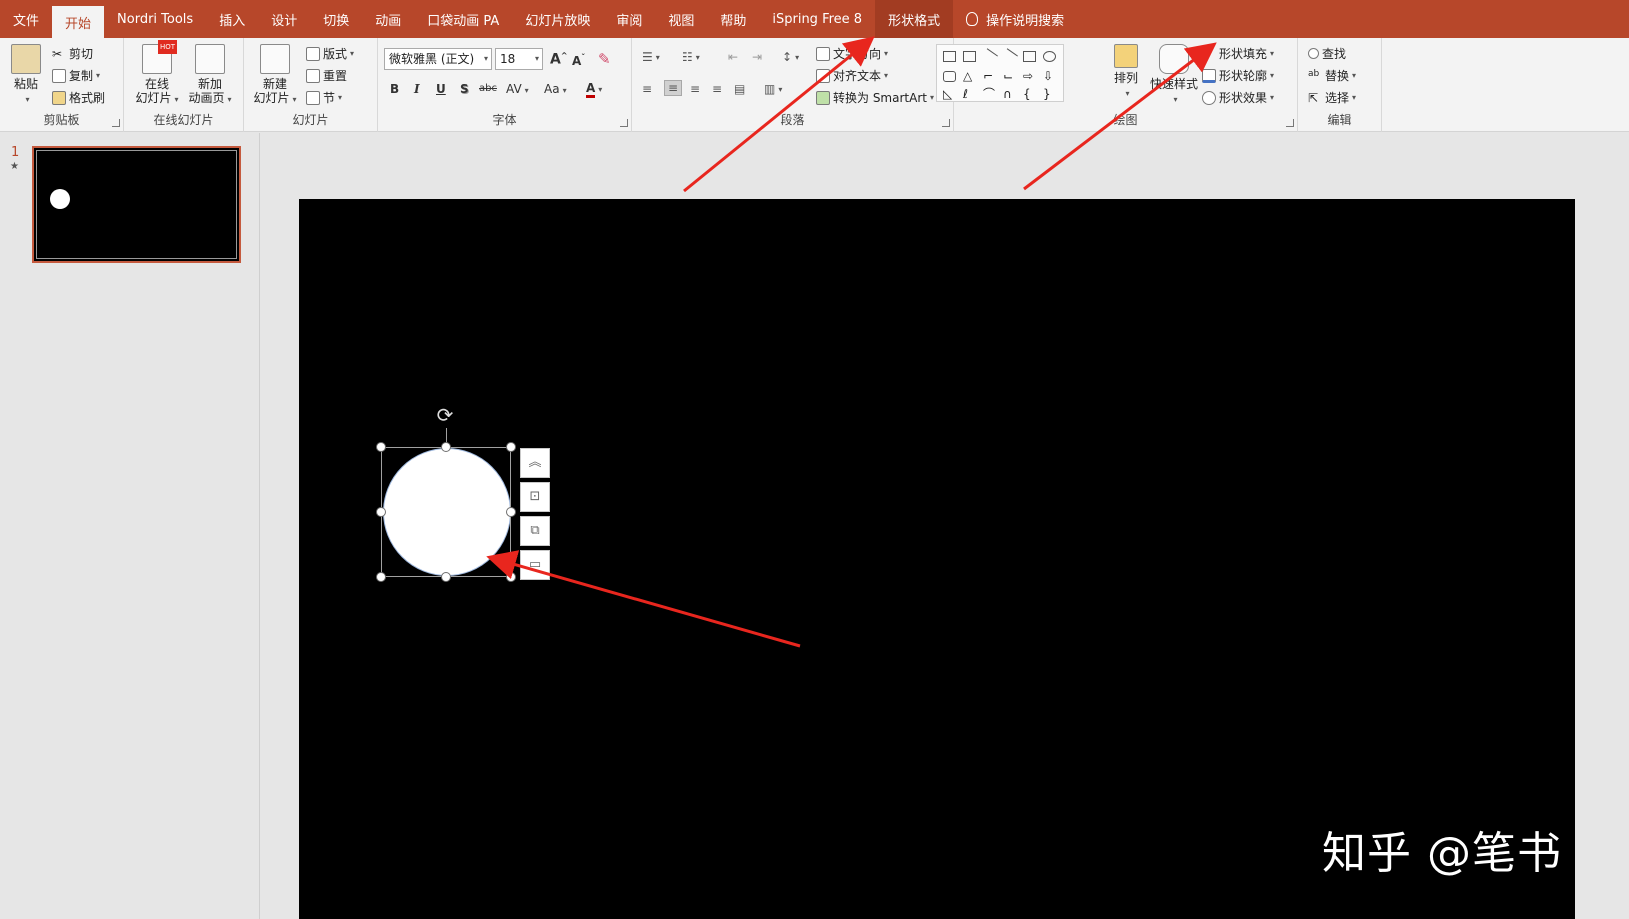 The width and height of the screenshot is (1629, 919). Describe the element at coordinates (232, 19) in the screenshot. I see `tab-3: 插入` at that location.